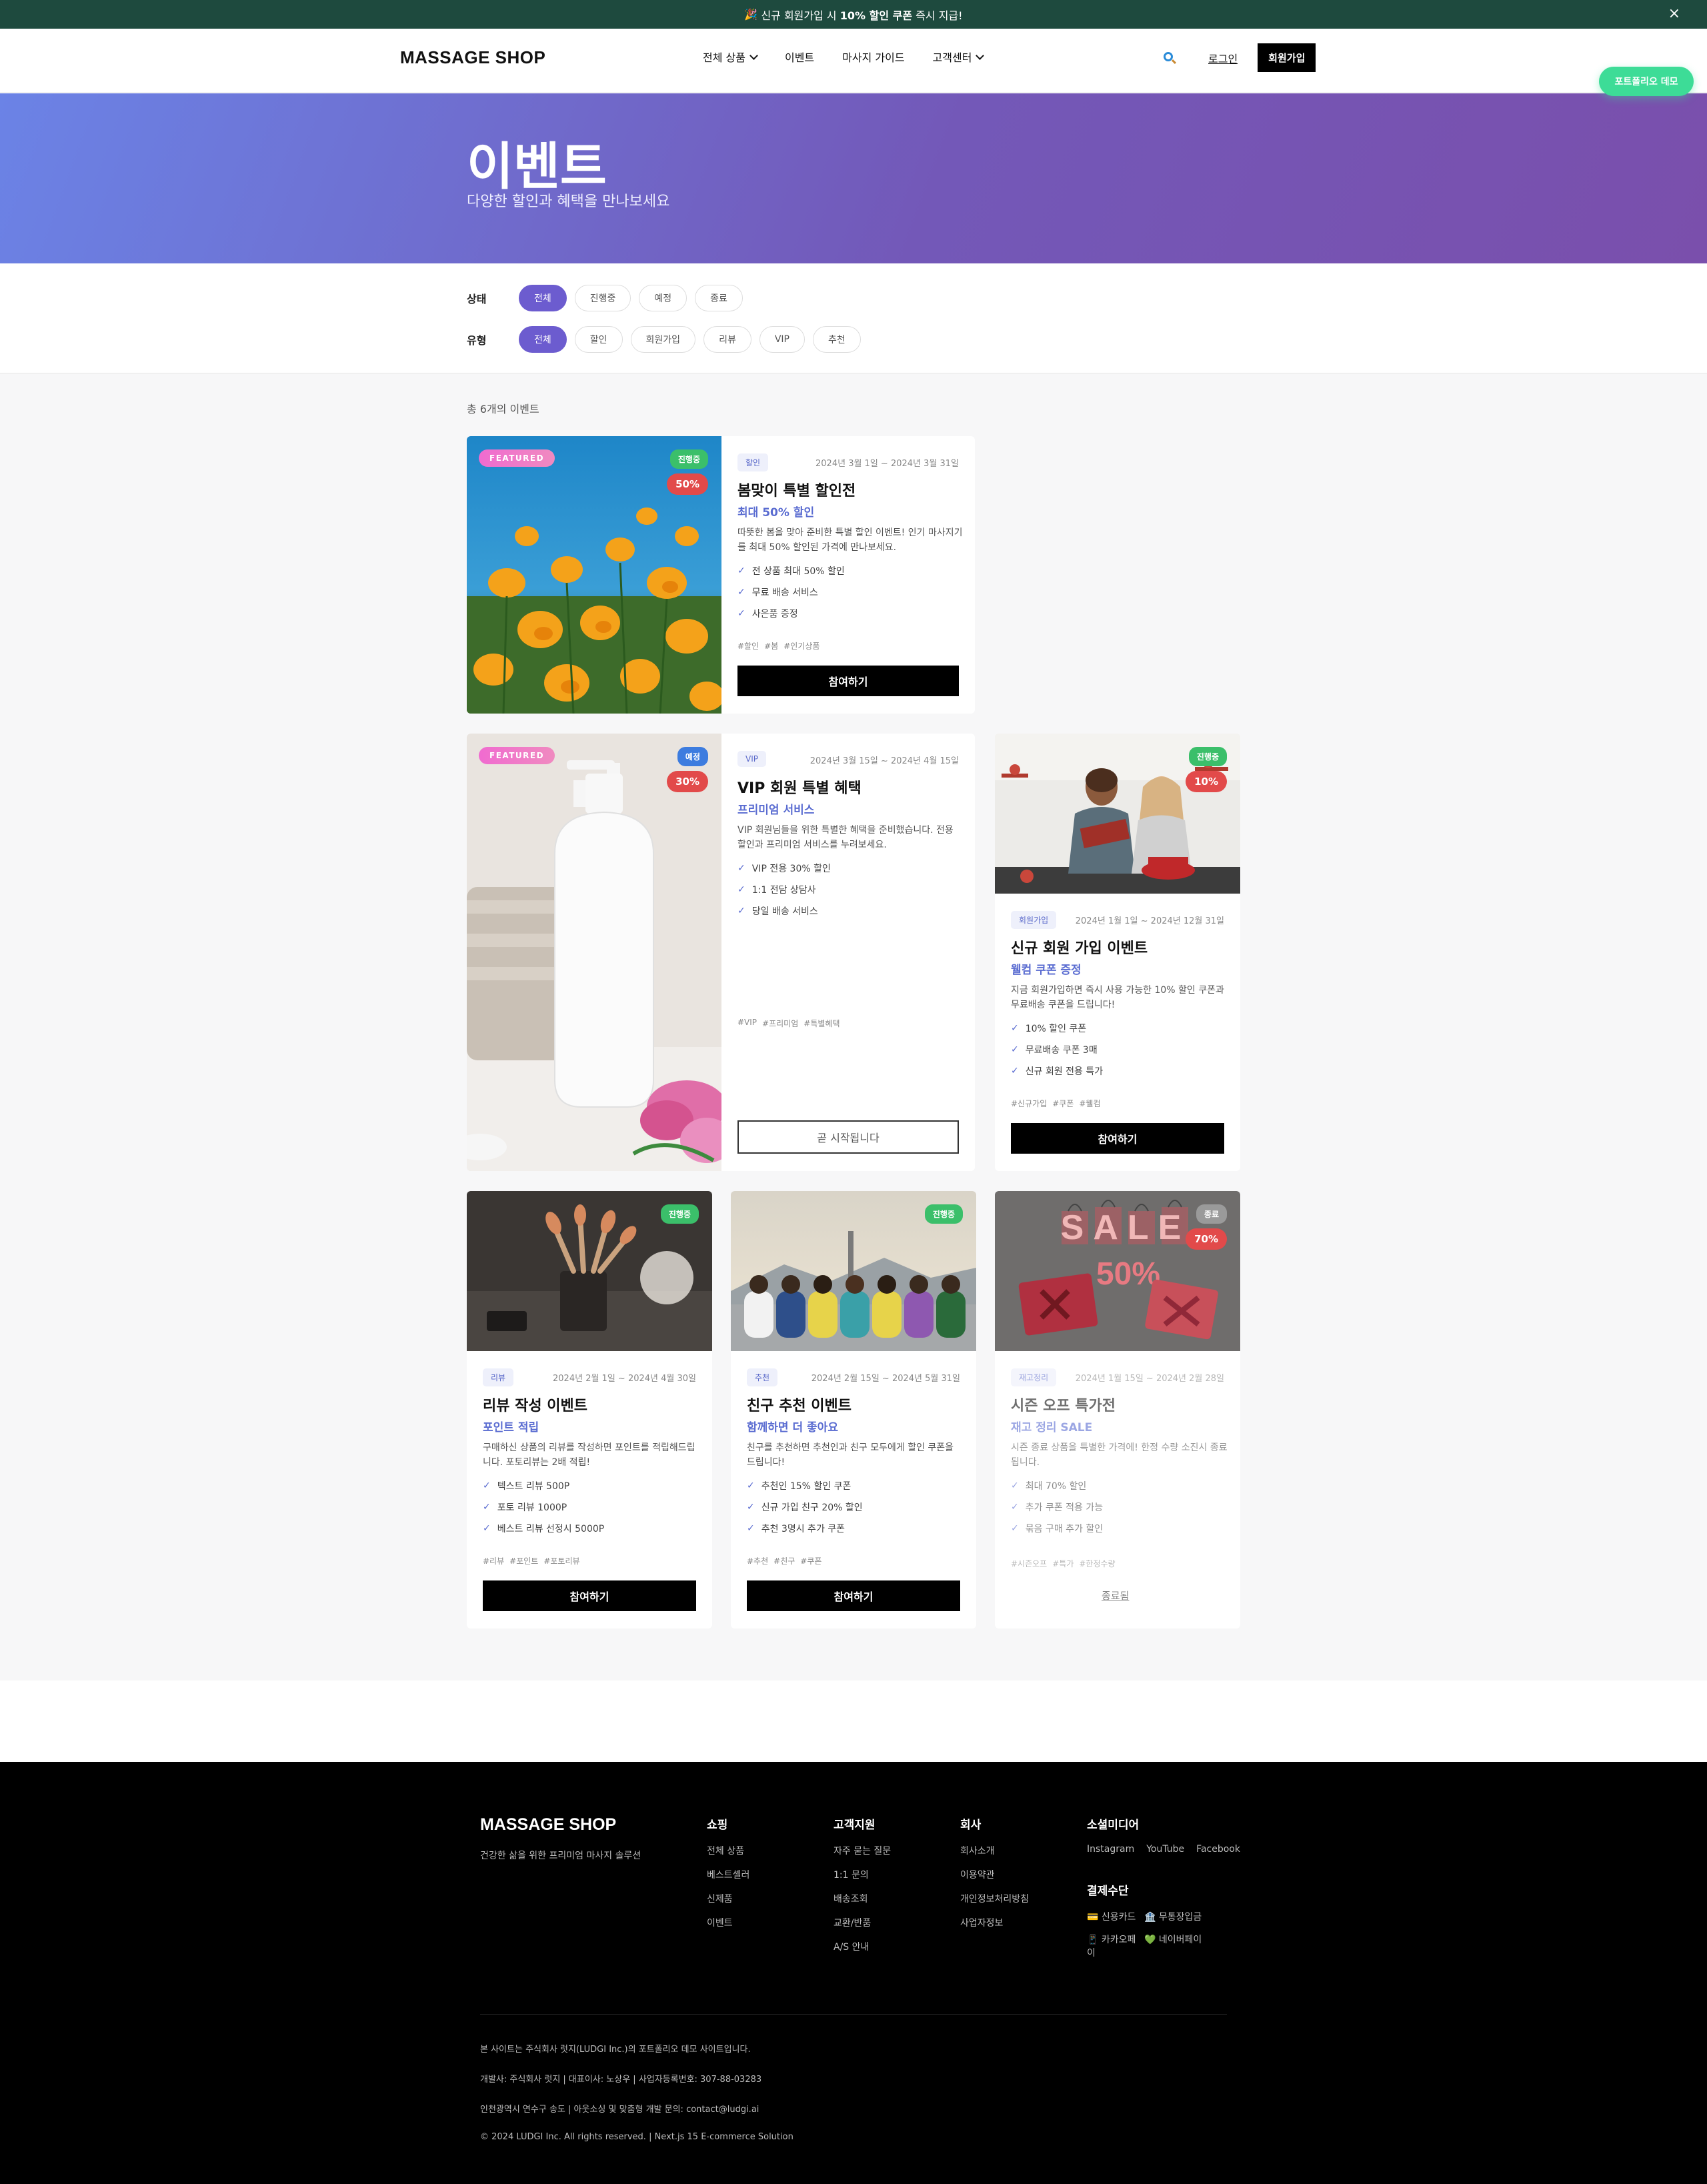  What do you see at coordinates (598, 339) in the screenshot?
I see `type-chip-discount: 할인` at bounding box center [598, 339].